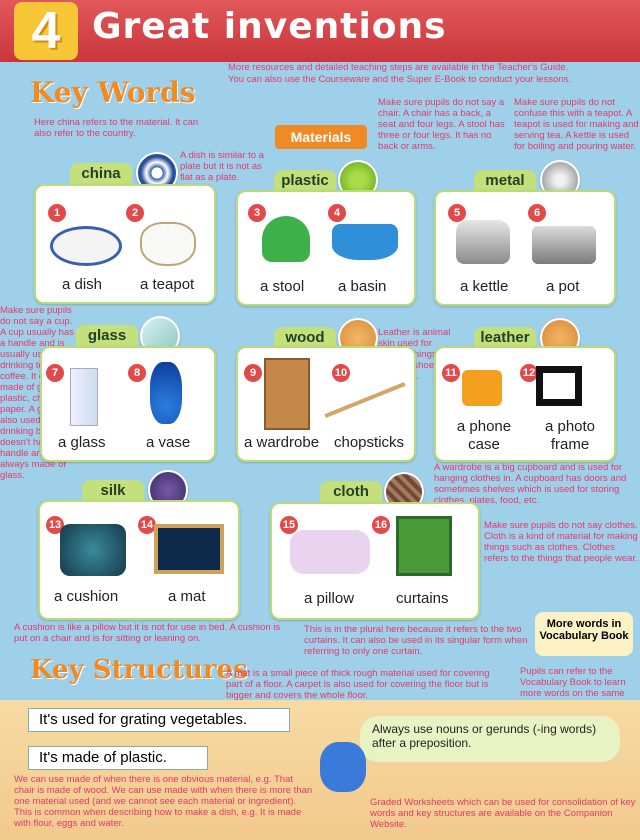 This screenshot has height=840, width=640. I want to click on word-teapot: a teapot, so click(167, 284).